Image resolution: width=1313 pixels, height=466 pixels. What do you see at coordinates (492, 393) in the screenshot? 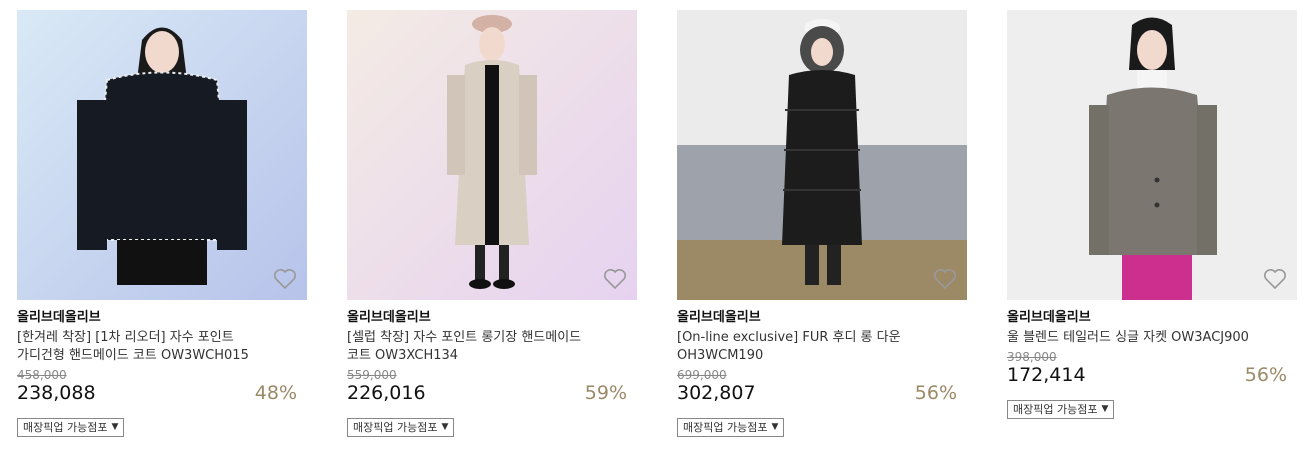
I see `price-row: 226,016 59%` at bounding box center [492, 393].